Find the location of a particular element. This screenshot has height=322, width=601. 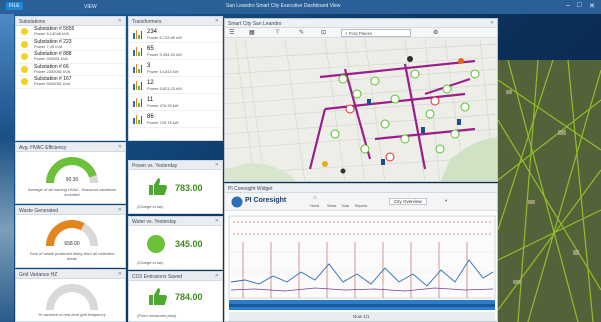

tab-file: FILE is located at coordinates (14, 6).